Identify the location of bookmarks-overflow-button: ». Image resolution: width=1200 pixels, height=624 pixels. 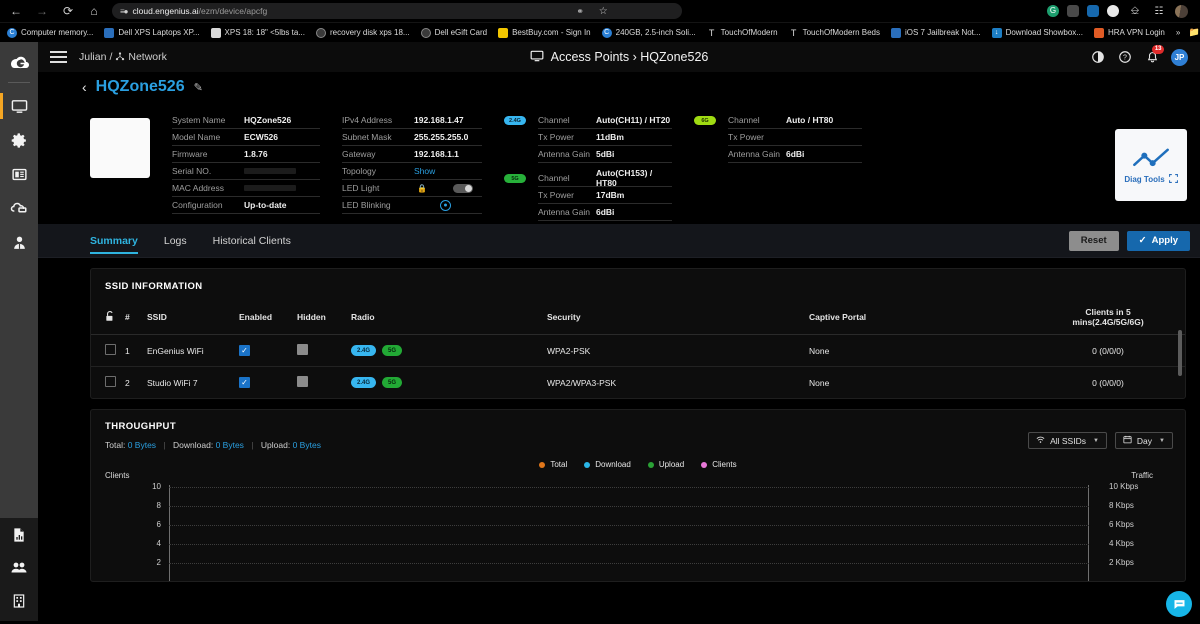
(1178, 32).